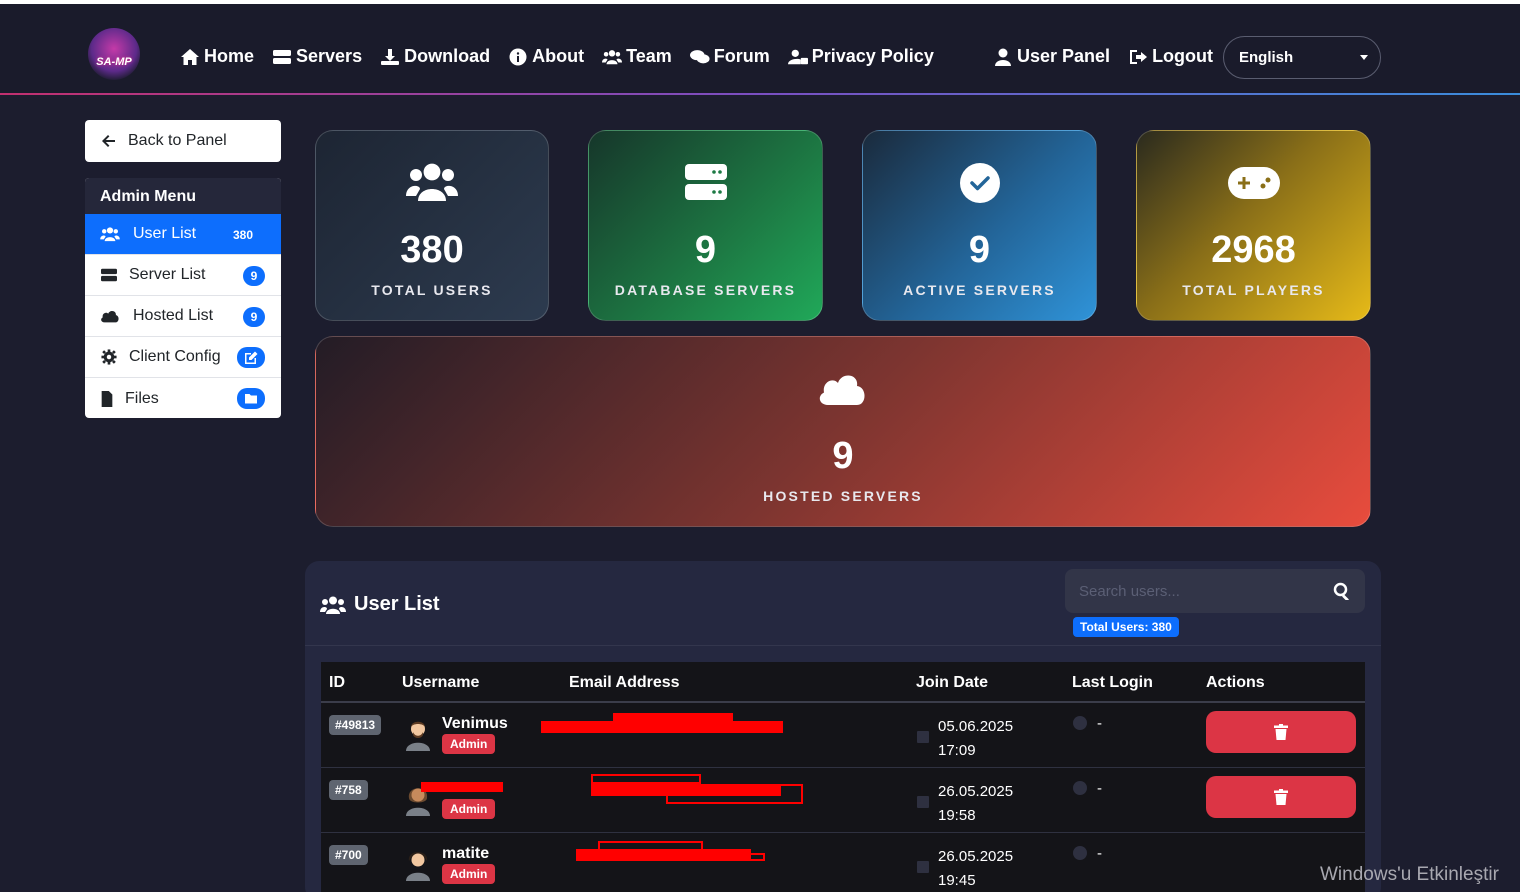 The width and height of the screenshot is (1520, 892). Describe the element at coordinates (957, 815) in the screenshot. I see `join-time-value: 19:58` at that location.